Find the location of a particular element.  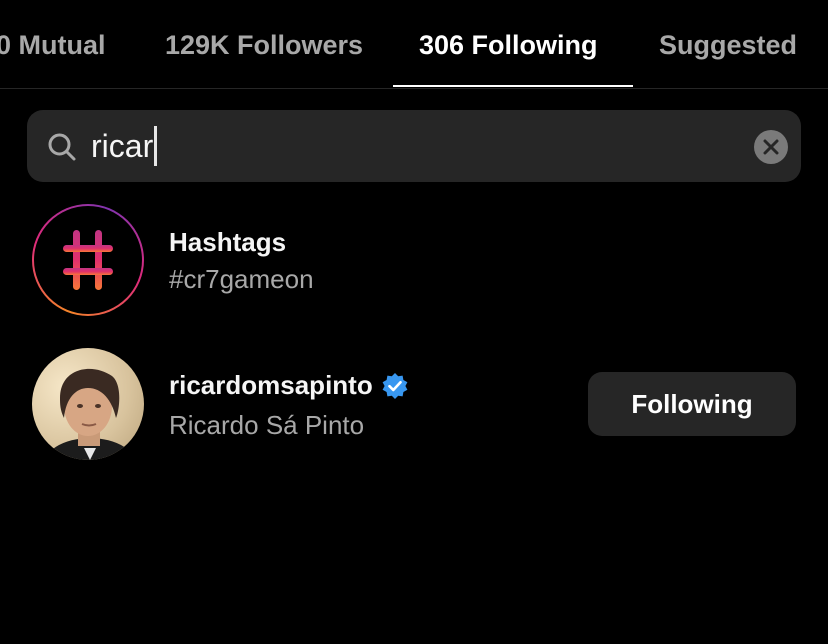

active-tab-indicator is located at coordinates (513, 86).